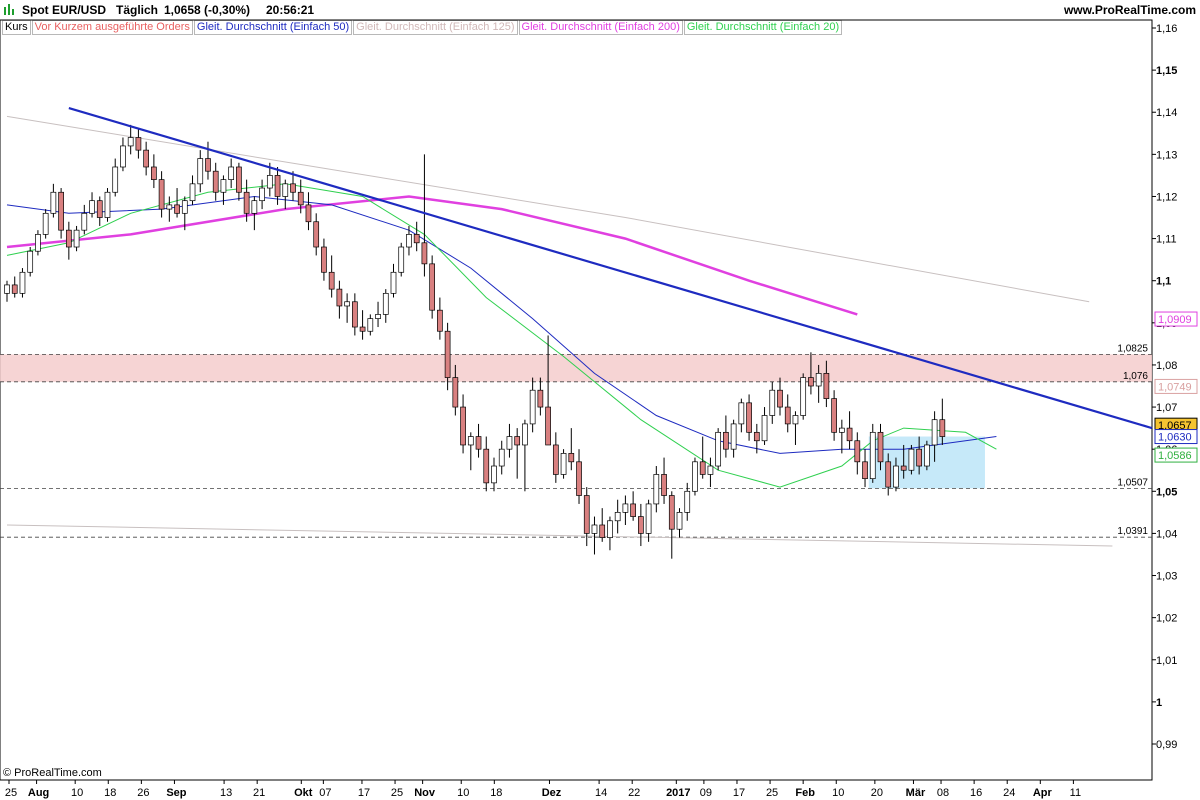  I want to click on y-tick-label: 1, so click(1159, 703).